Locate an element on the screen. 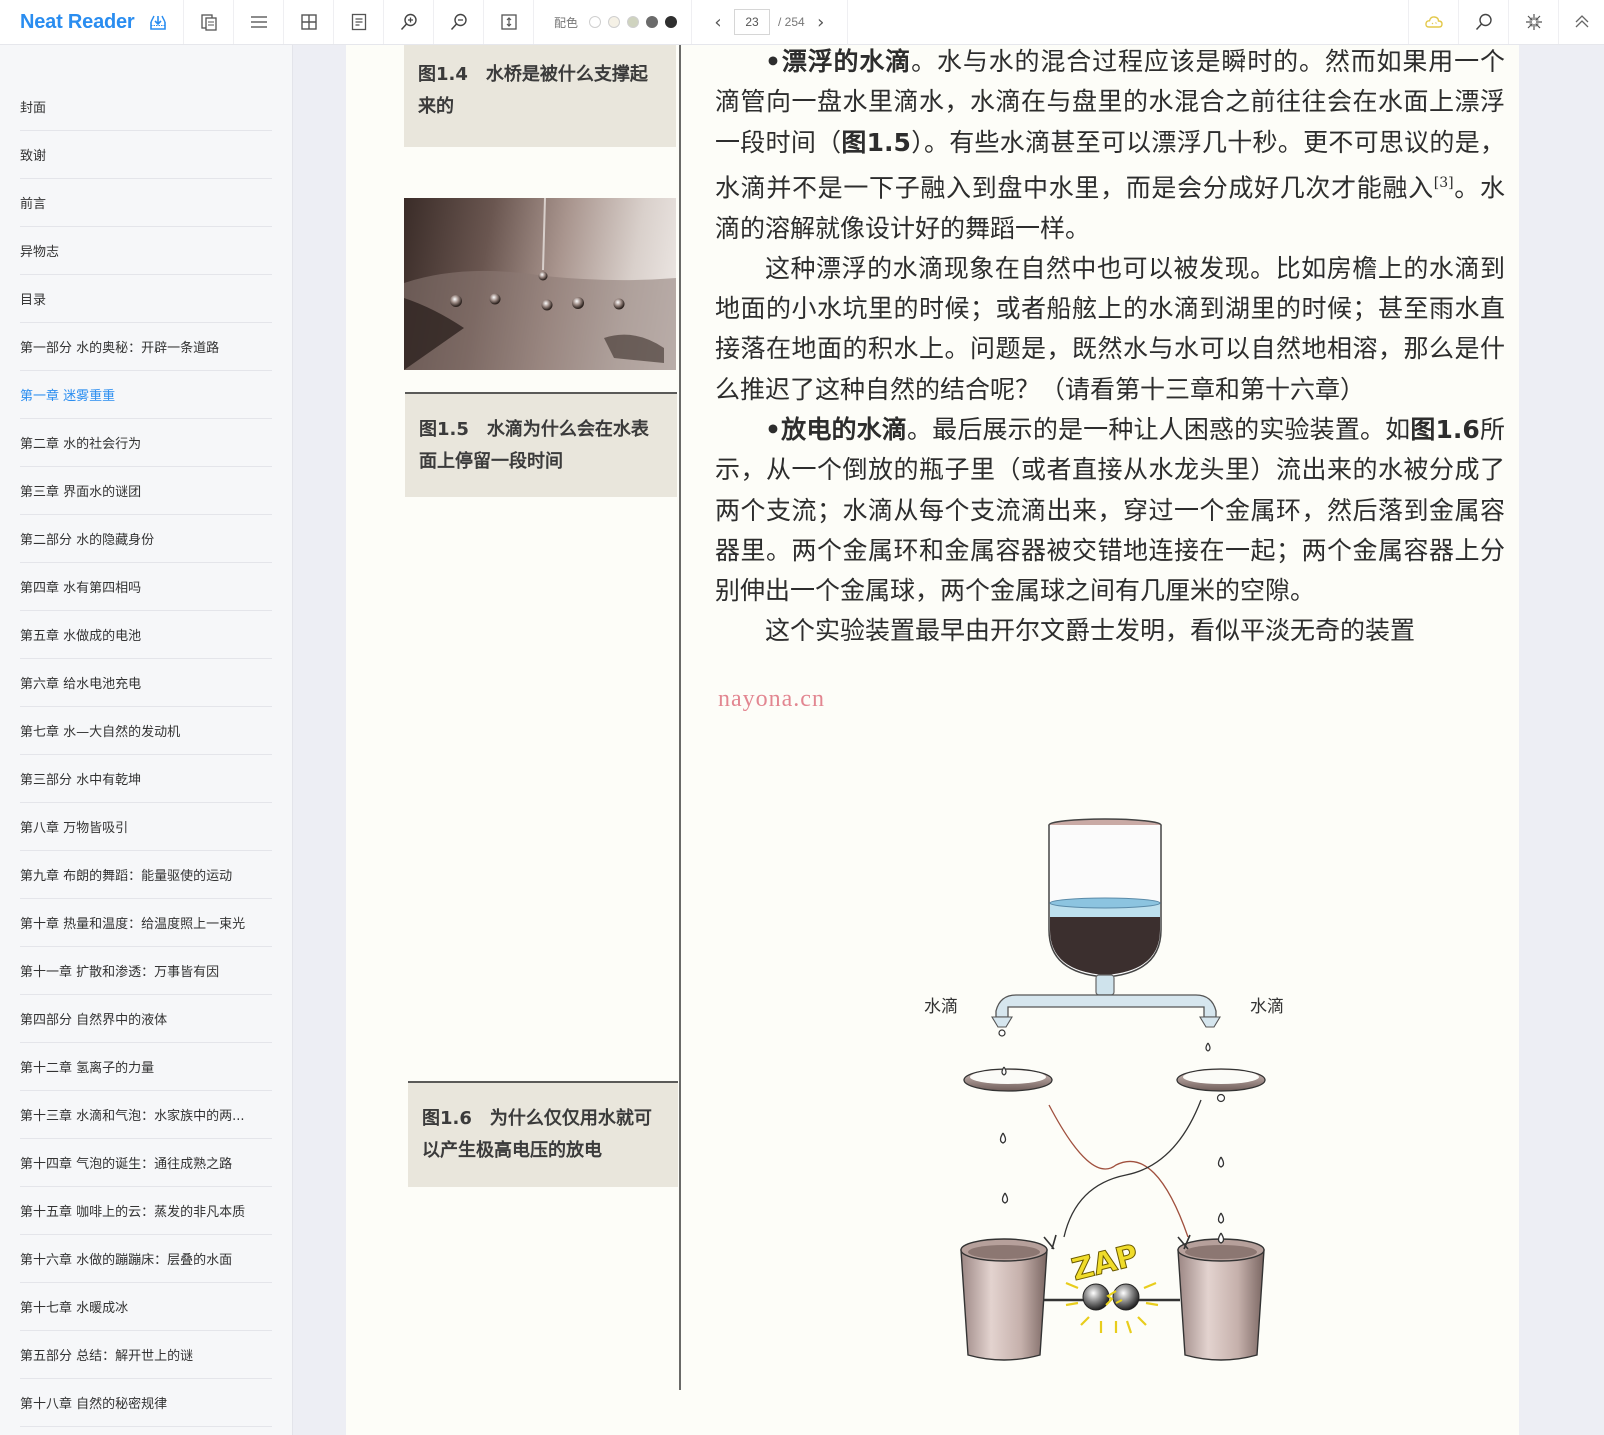 This screenshot has height=1435, width=1604. zoom-out-button is located at coordinates (459, 22).